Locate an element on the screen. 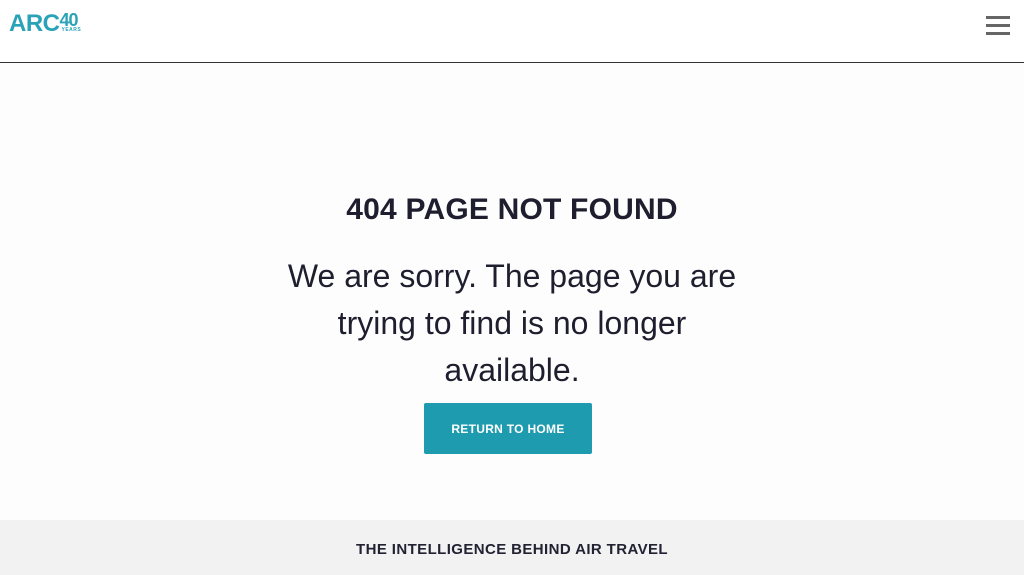 The image size is (1024, 575). page-title: 404 PAGE NOT FOUND is located at coordinates (512, 209).